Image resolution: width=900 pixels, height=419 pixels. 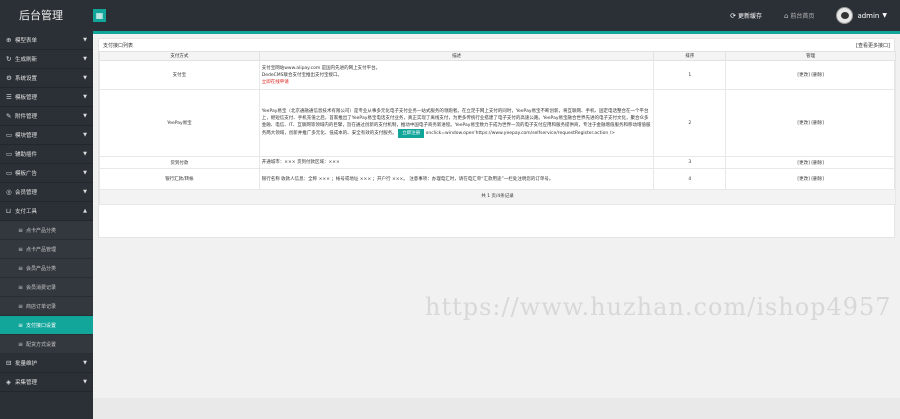 I want to click on sidebar-item-label: 模型表单, so click(x=26, y=41).